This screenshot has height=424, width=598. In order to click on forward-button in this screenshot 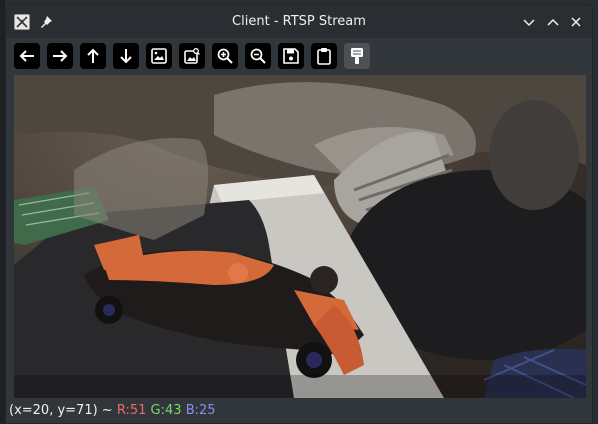, I will do `click(60, 56)`.